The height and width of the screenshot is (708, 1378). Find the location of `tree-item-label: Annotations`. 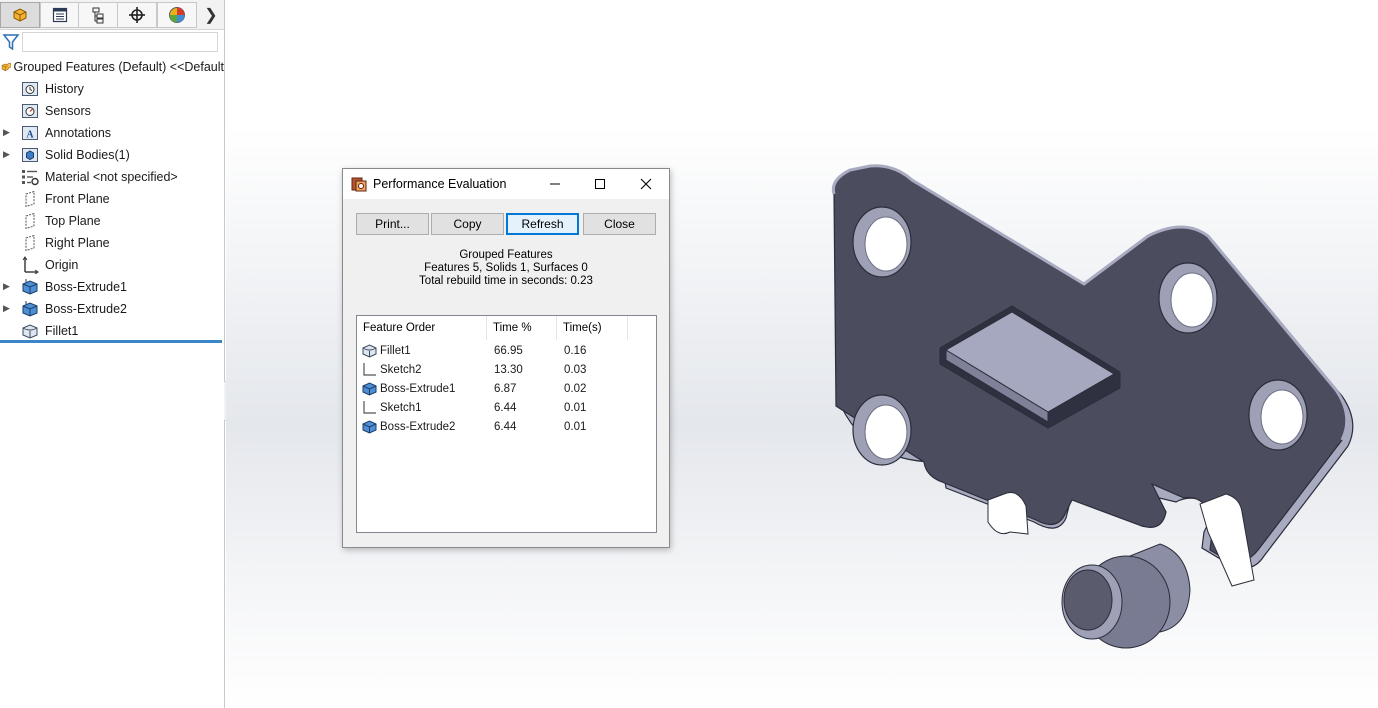

tree-item-label: Annotations is located at coordinates (78, 133).